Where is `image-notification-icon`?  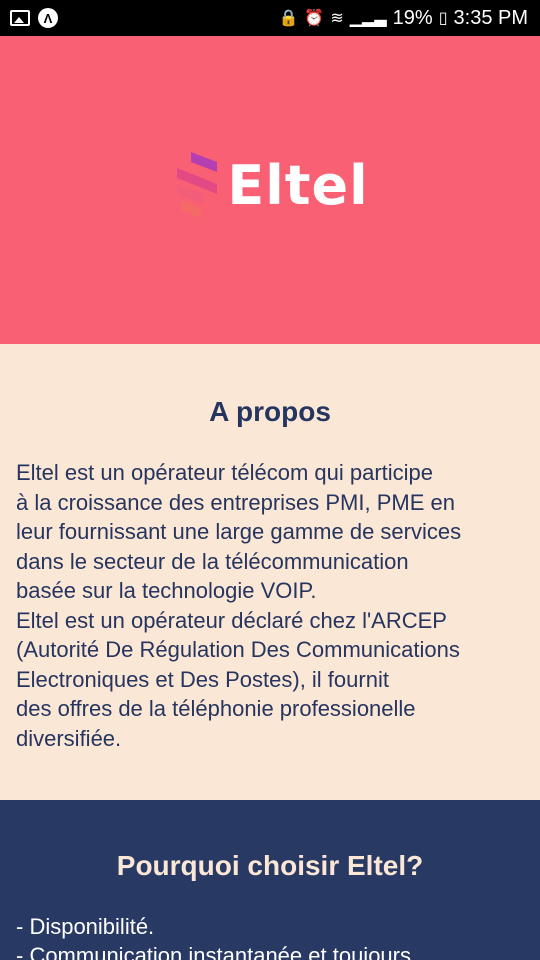 image-notification-icon is located at coordinates (20, 18).